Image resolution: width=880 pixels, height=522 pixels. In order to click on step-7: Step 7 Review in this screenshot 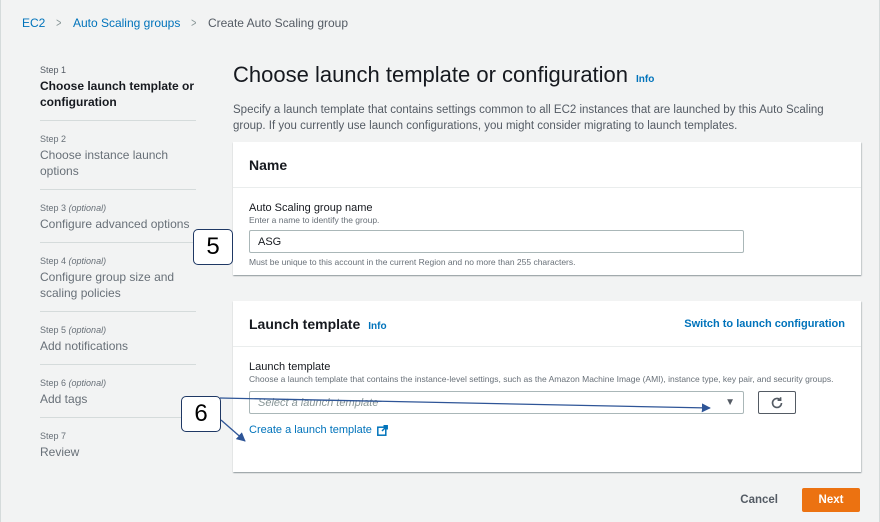, I will do `click(118, 450)`.